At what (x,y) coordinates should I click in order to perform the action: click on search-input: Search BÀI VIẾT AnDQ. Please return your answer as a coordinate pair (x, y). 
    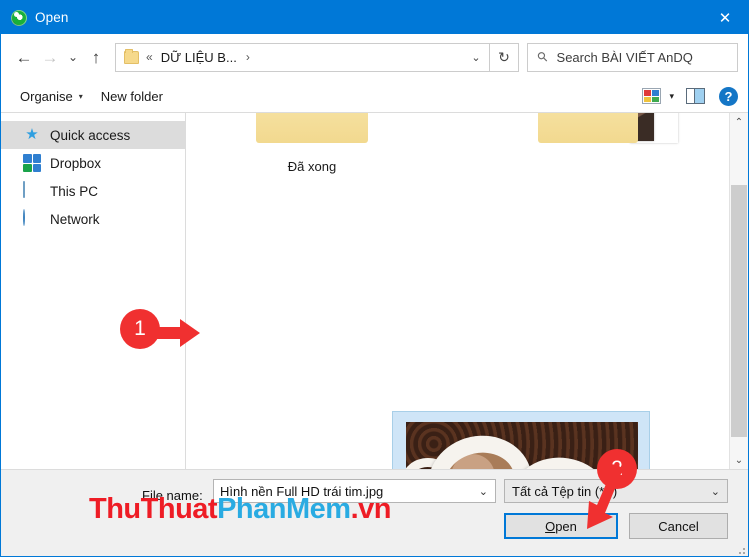
    Looking at the image, I should click on (625, 57).